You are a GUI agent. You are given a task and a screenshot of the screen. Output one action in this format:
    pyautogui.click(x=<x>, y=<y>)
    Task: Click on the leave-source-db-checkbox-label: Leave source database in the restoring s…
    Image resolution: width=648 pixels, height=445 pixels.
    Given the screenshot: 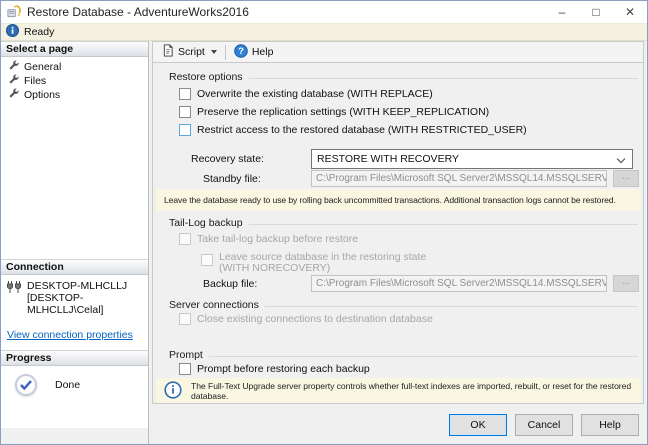 What is the action you would take?
    pyautogui.click(x=322, y=263)
    